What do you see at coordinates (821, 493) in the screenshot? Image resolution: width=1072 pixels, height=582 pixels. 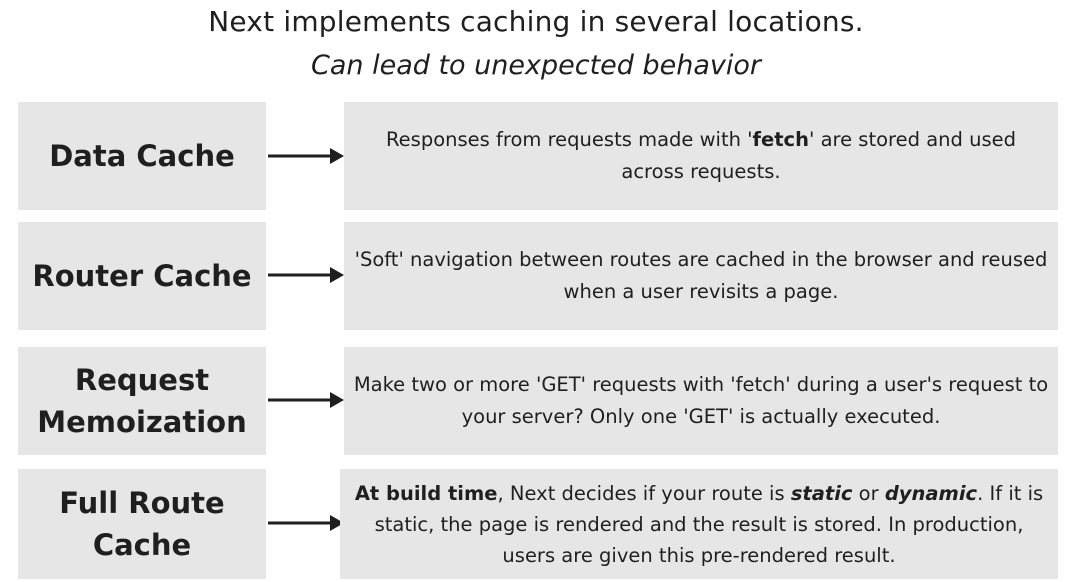 I see `description-bold-italic: static` at bounding box center [821, 493].